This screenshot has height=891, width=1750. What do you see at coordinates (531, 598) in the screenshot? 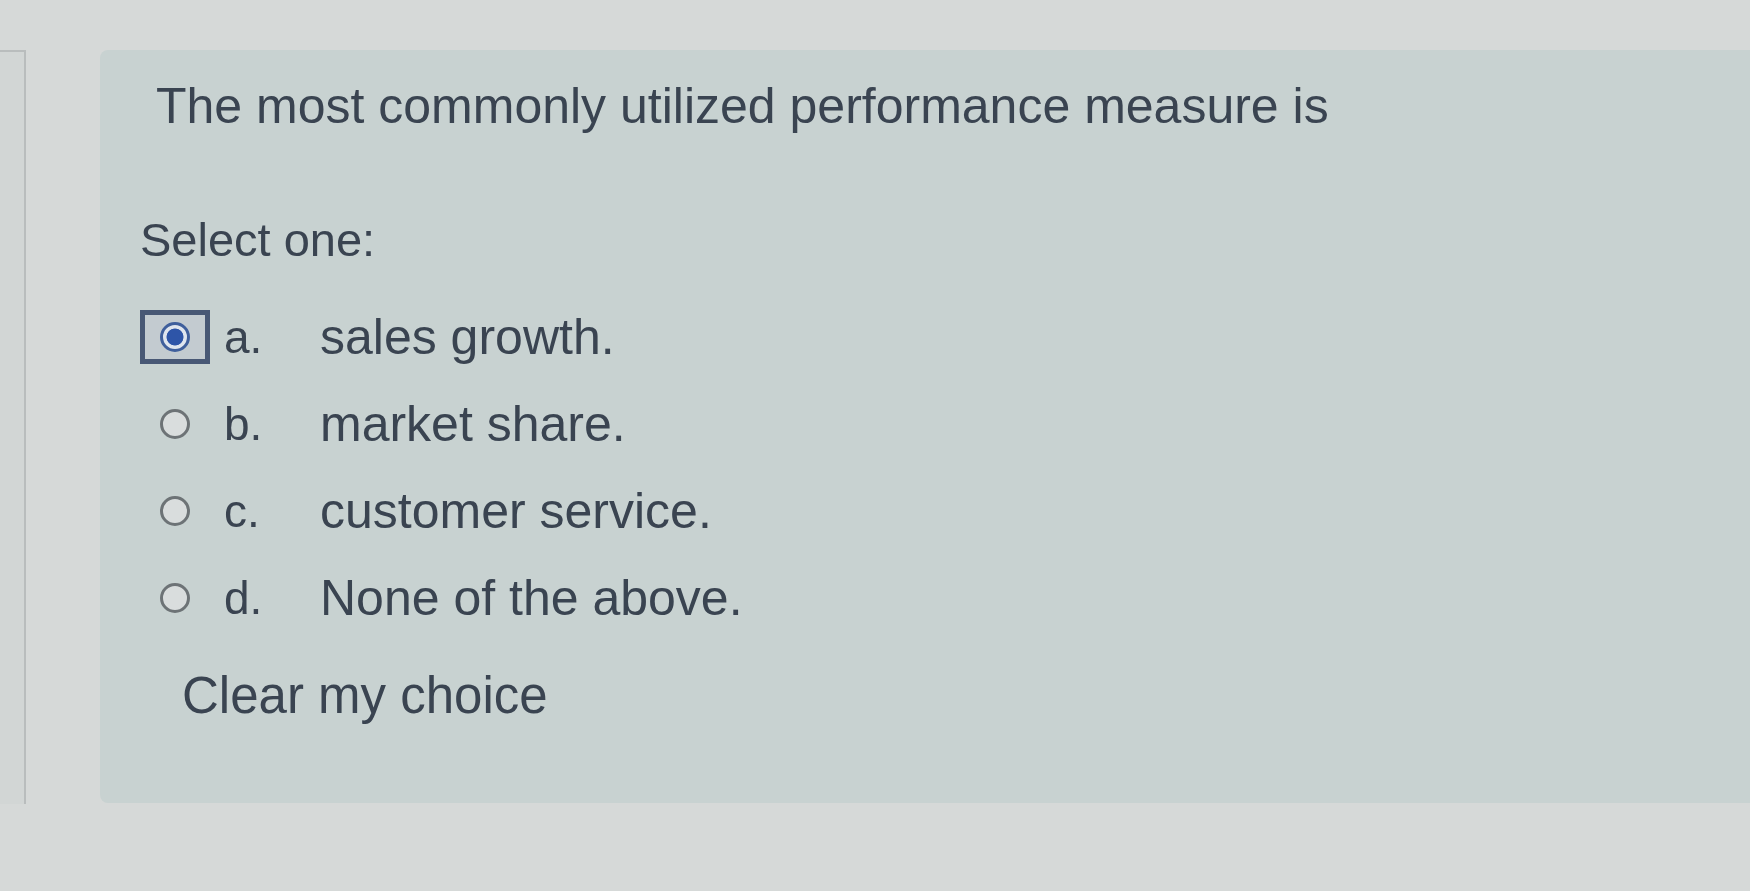
I see `option-text: None of the above.` at bounding box center [531, 598].